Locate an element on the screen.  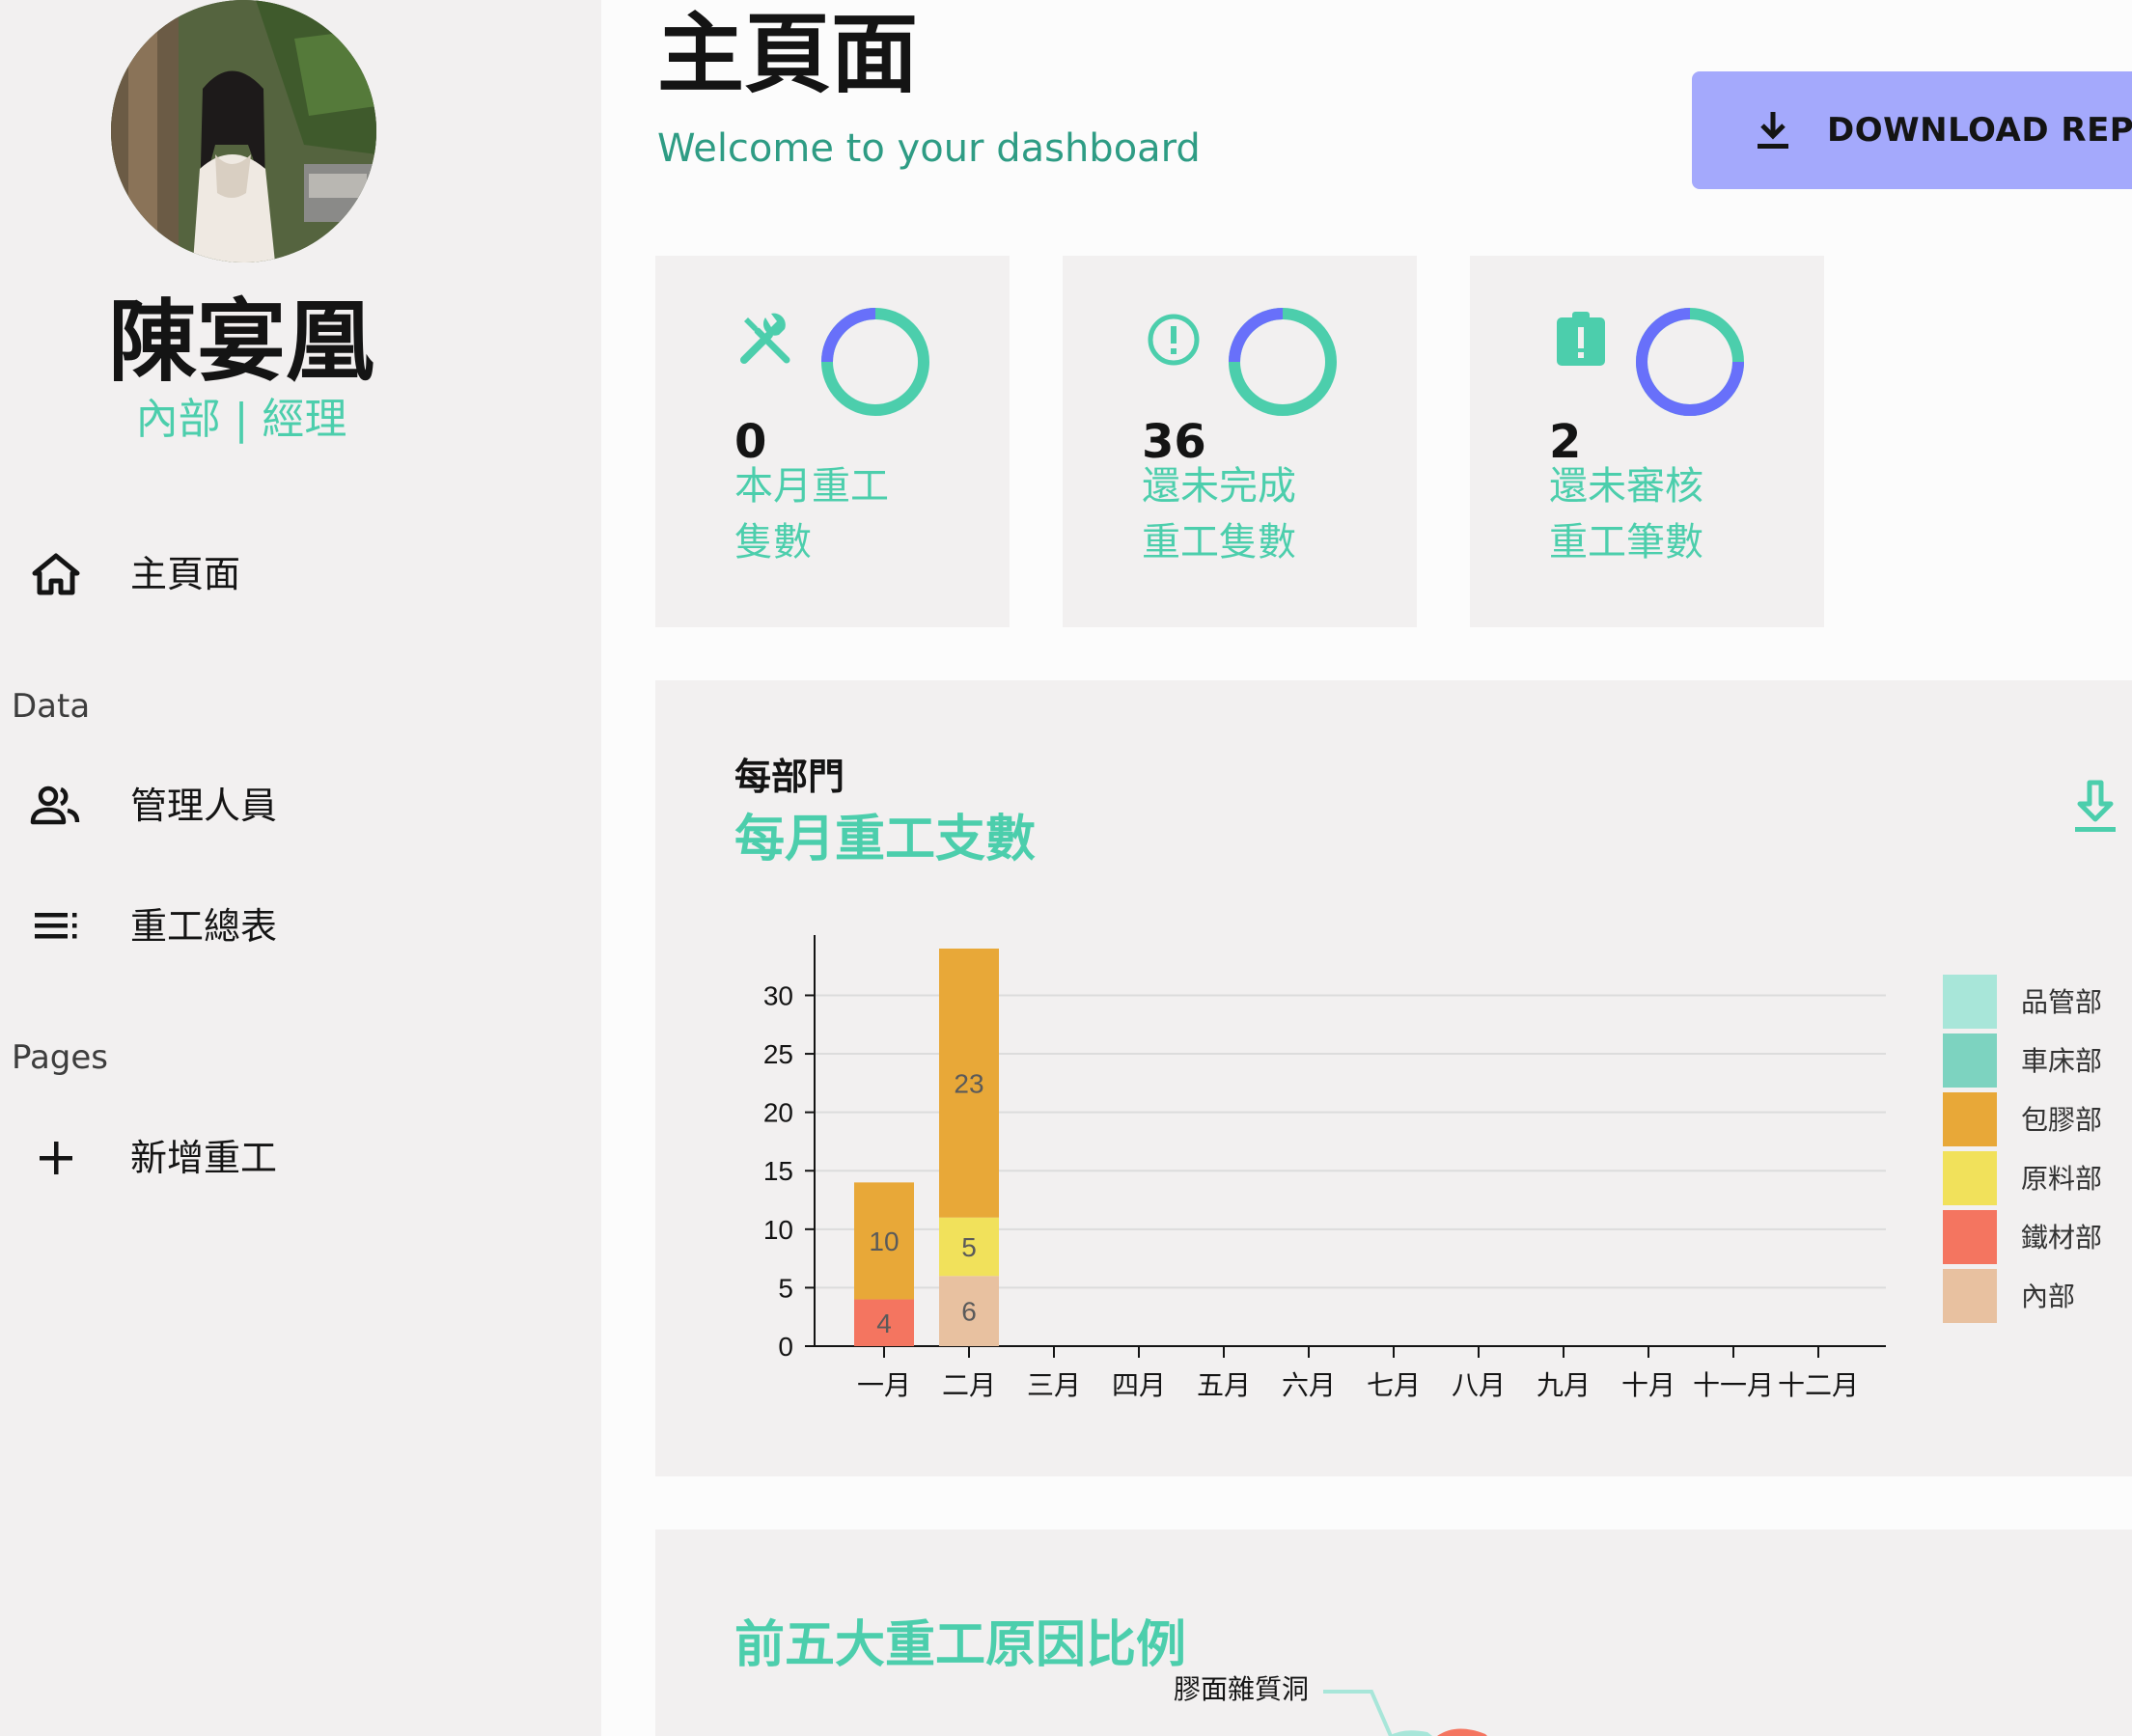
nav-label-home: 主頁面 is located at coordinates (185, 574).